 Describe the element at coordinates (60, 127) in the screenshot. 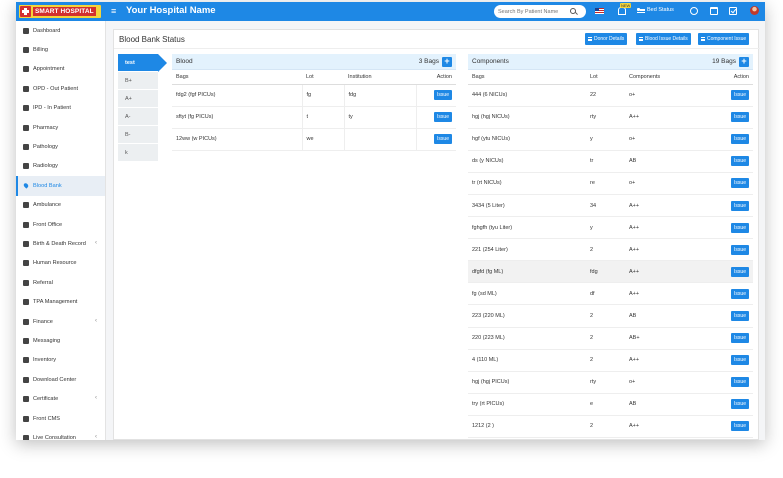

I see `sidebar-item-pharmacy: Pharmacy` at that location.